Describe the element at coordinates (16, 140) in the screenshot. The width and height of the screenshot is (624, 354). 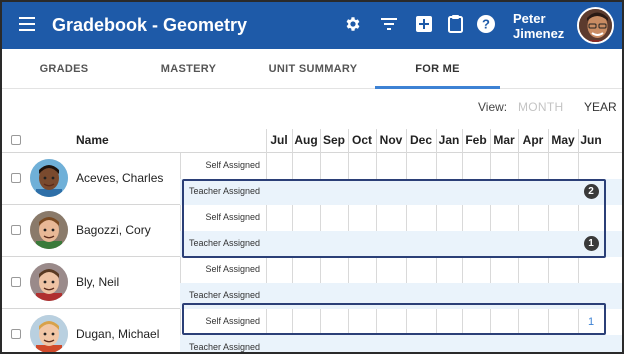
I see `select-all-checkbox` at that location.